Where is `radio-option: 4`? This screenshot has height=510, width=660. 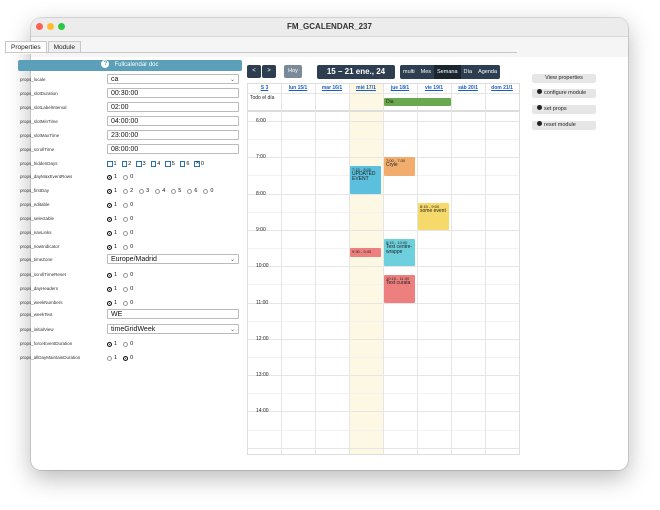 radio-option: 4 is located at coordinates (160, 191).